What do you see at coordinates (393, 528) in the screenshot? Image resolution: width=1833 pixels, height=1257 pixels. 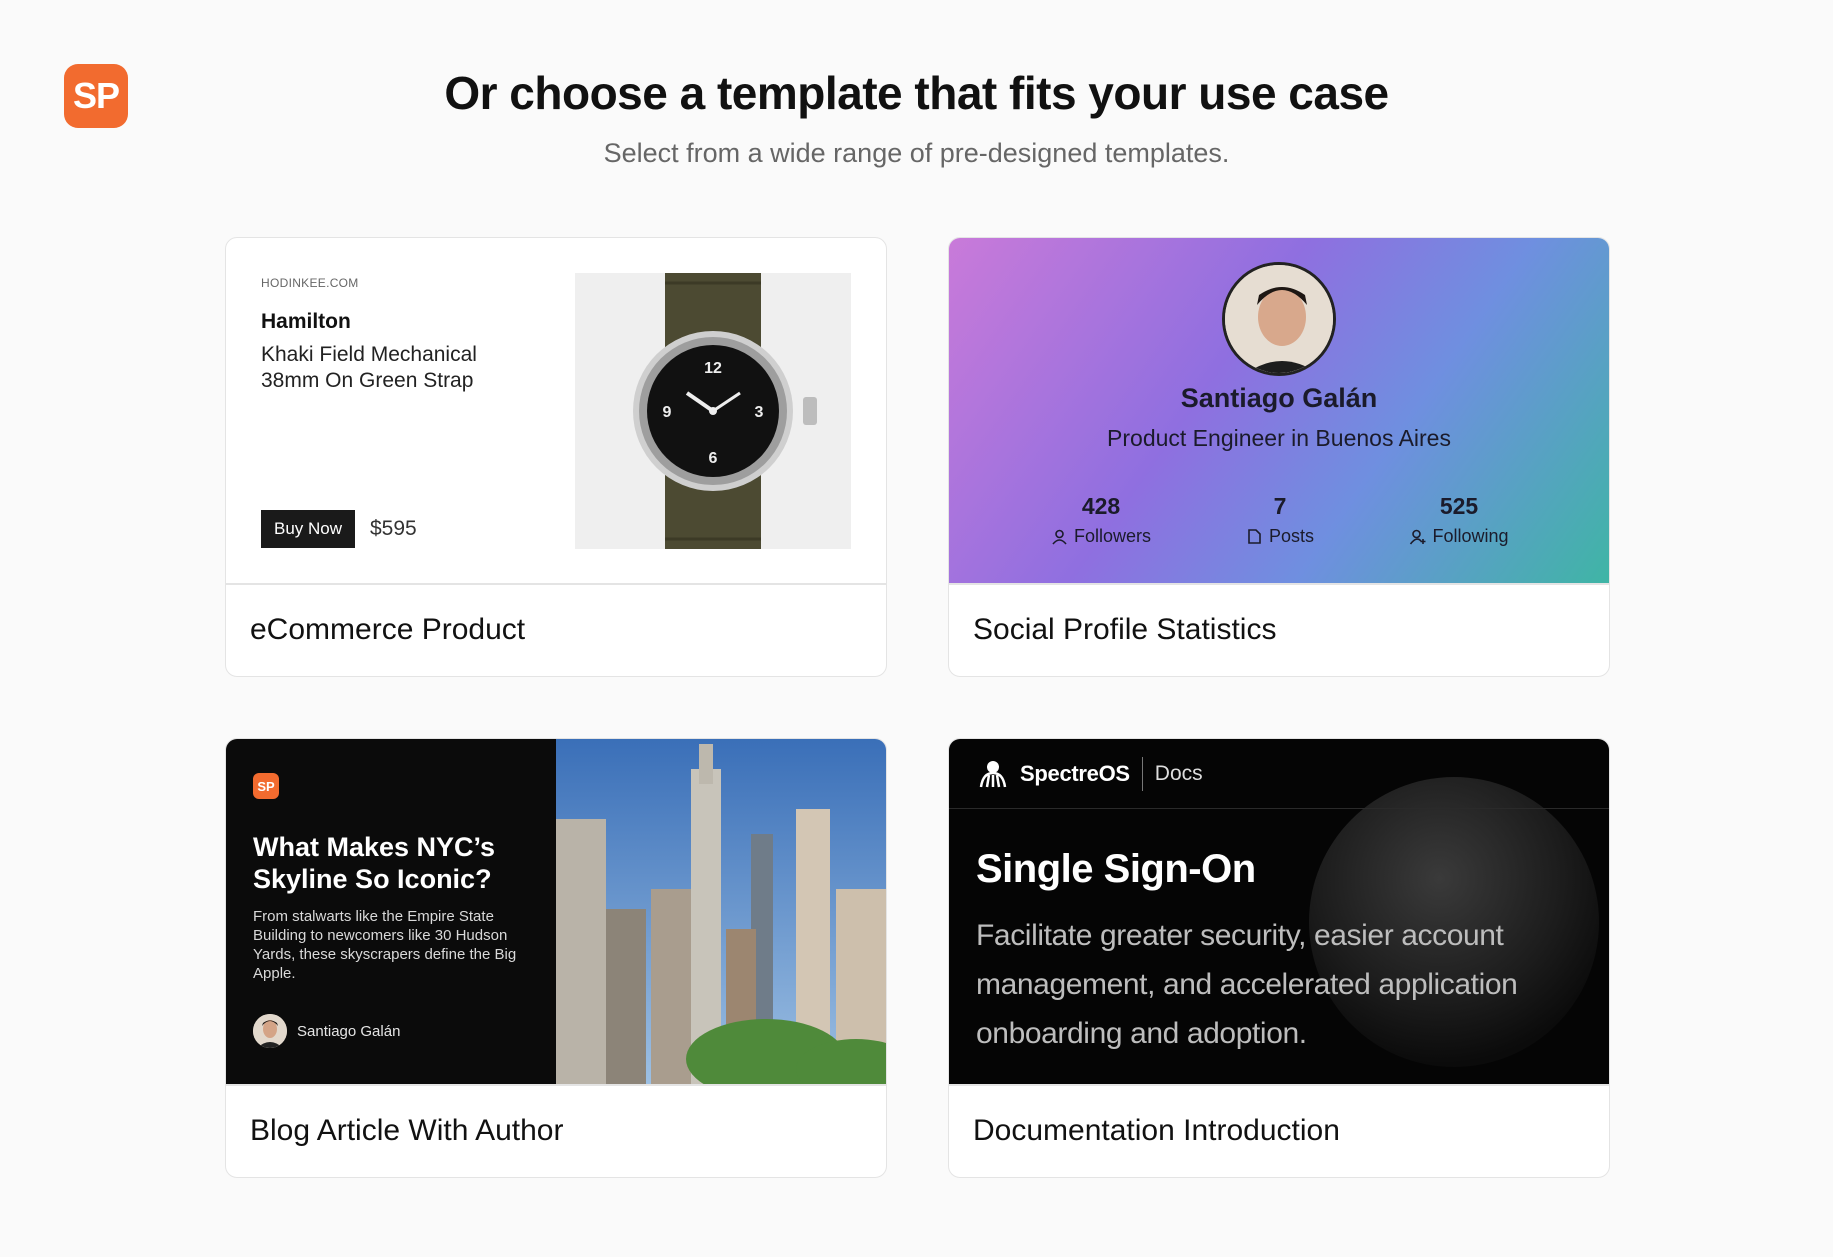 I see `product-price: $595` at bounding box center [393, 528].